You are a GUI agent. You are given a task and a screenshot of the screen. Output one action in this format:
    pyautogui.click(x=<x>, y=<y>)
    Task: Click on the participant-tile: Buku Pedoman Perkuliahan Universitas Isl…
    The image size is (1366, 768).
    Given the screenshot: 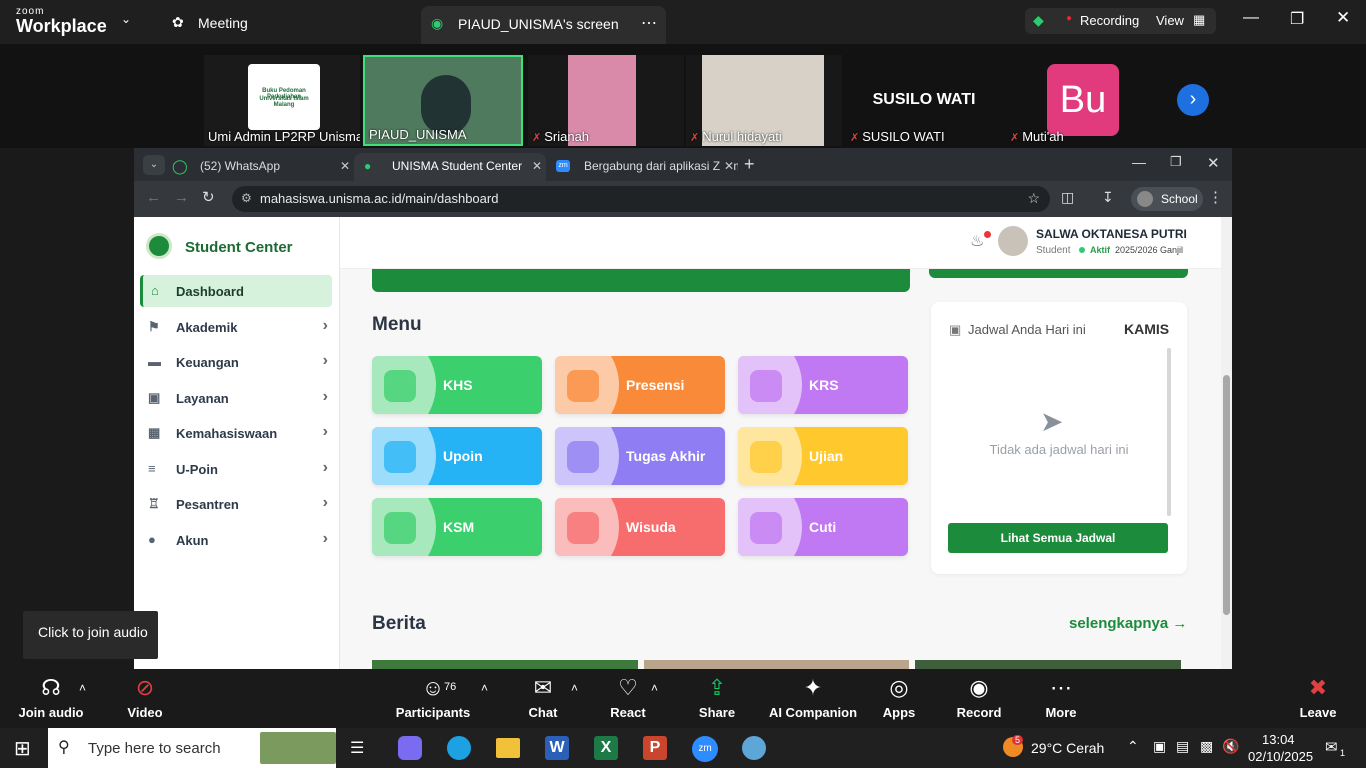 What is the action you would take?
    pyautogui.click(x=282, y=100)
    